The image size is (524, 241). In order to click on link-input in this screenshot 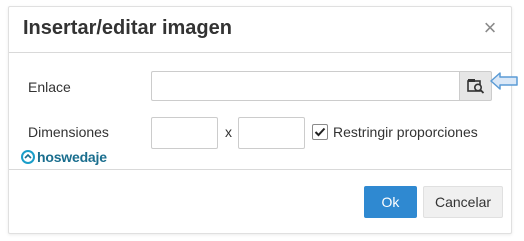, I will do `click(305, 86)`.